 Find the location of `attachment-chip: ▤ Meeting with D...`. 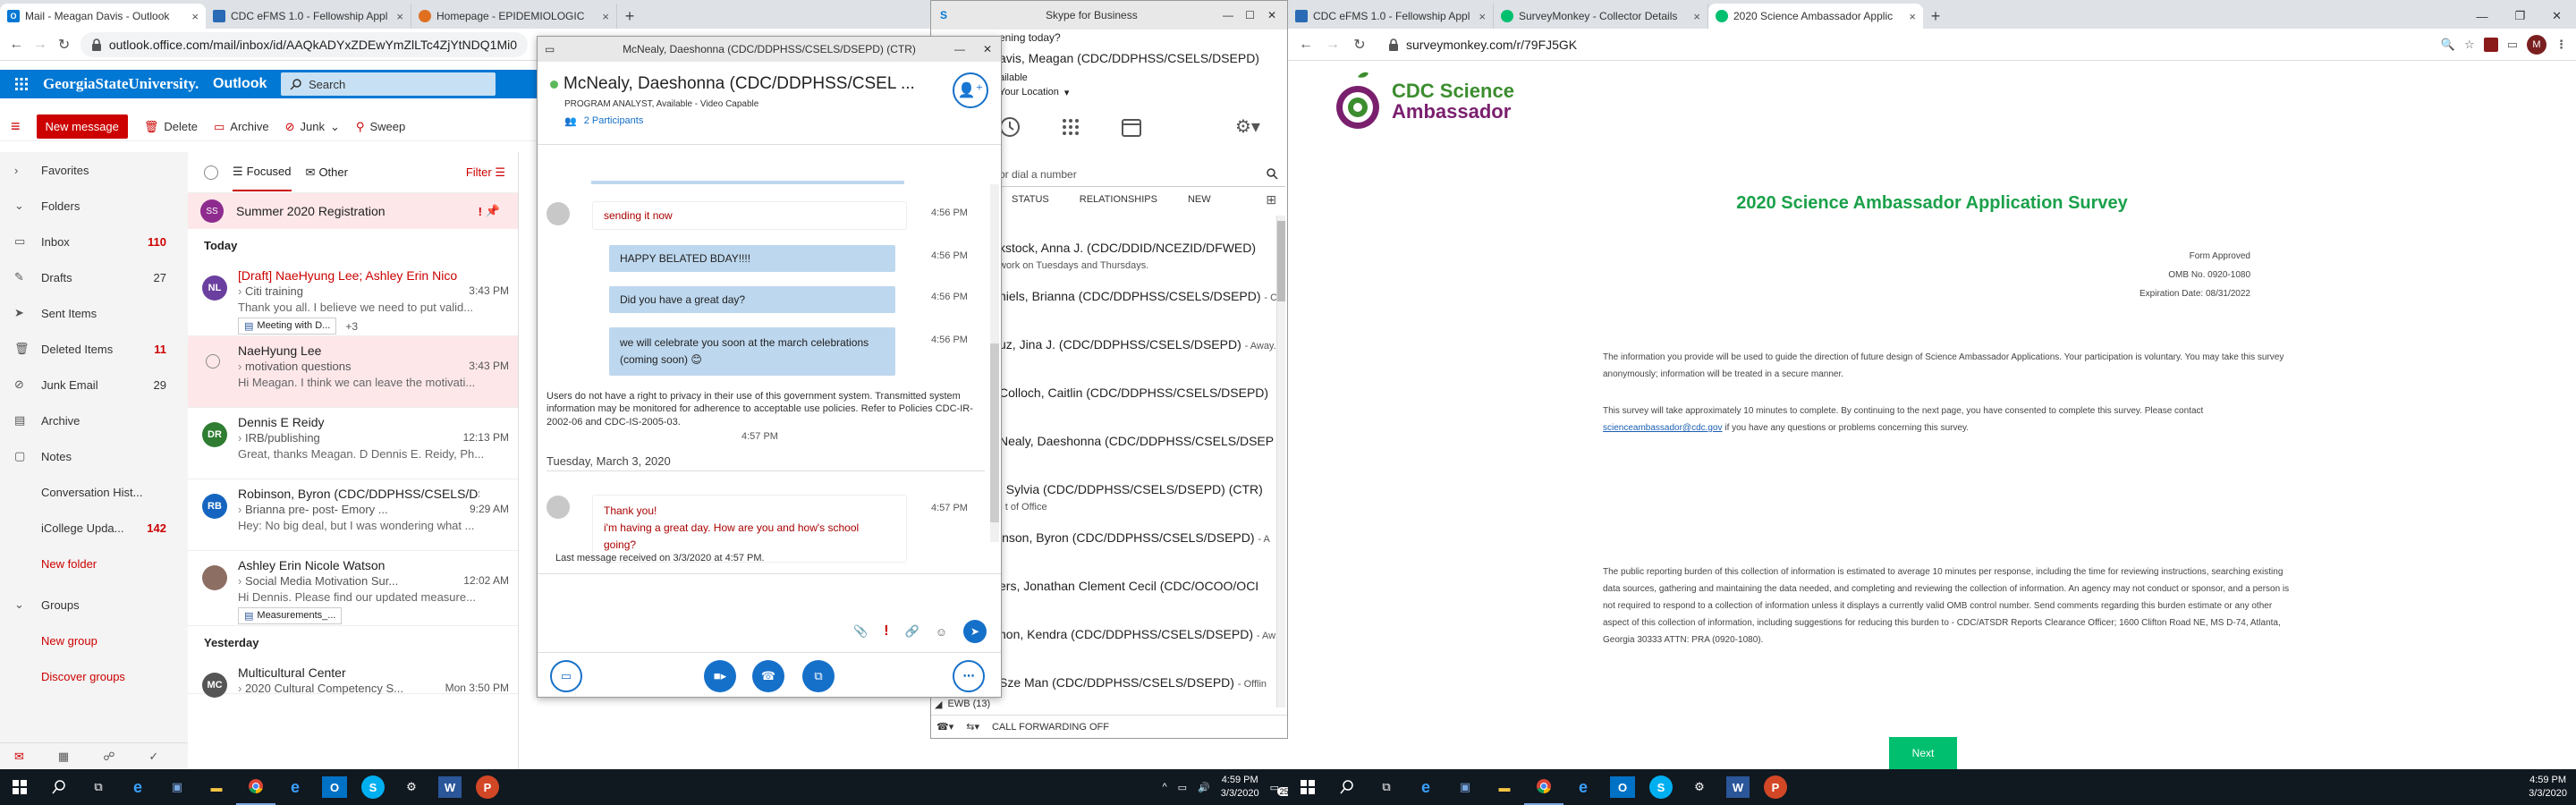

attachment-chip: ▤ Meeting with D... is located at coordinates (287, 326).